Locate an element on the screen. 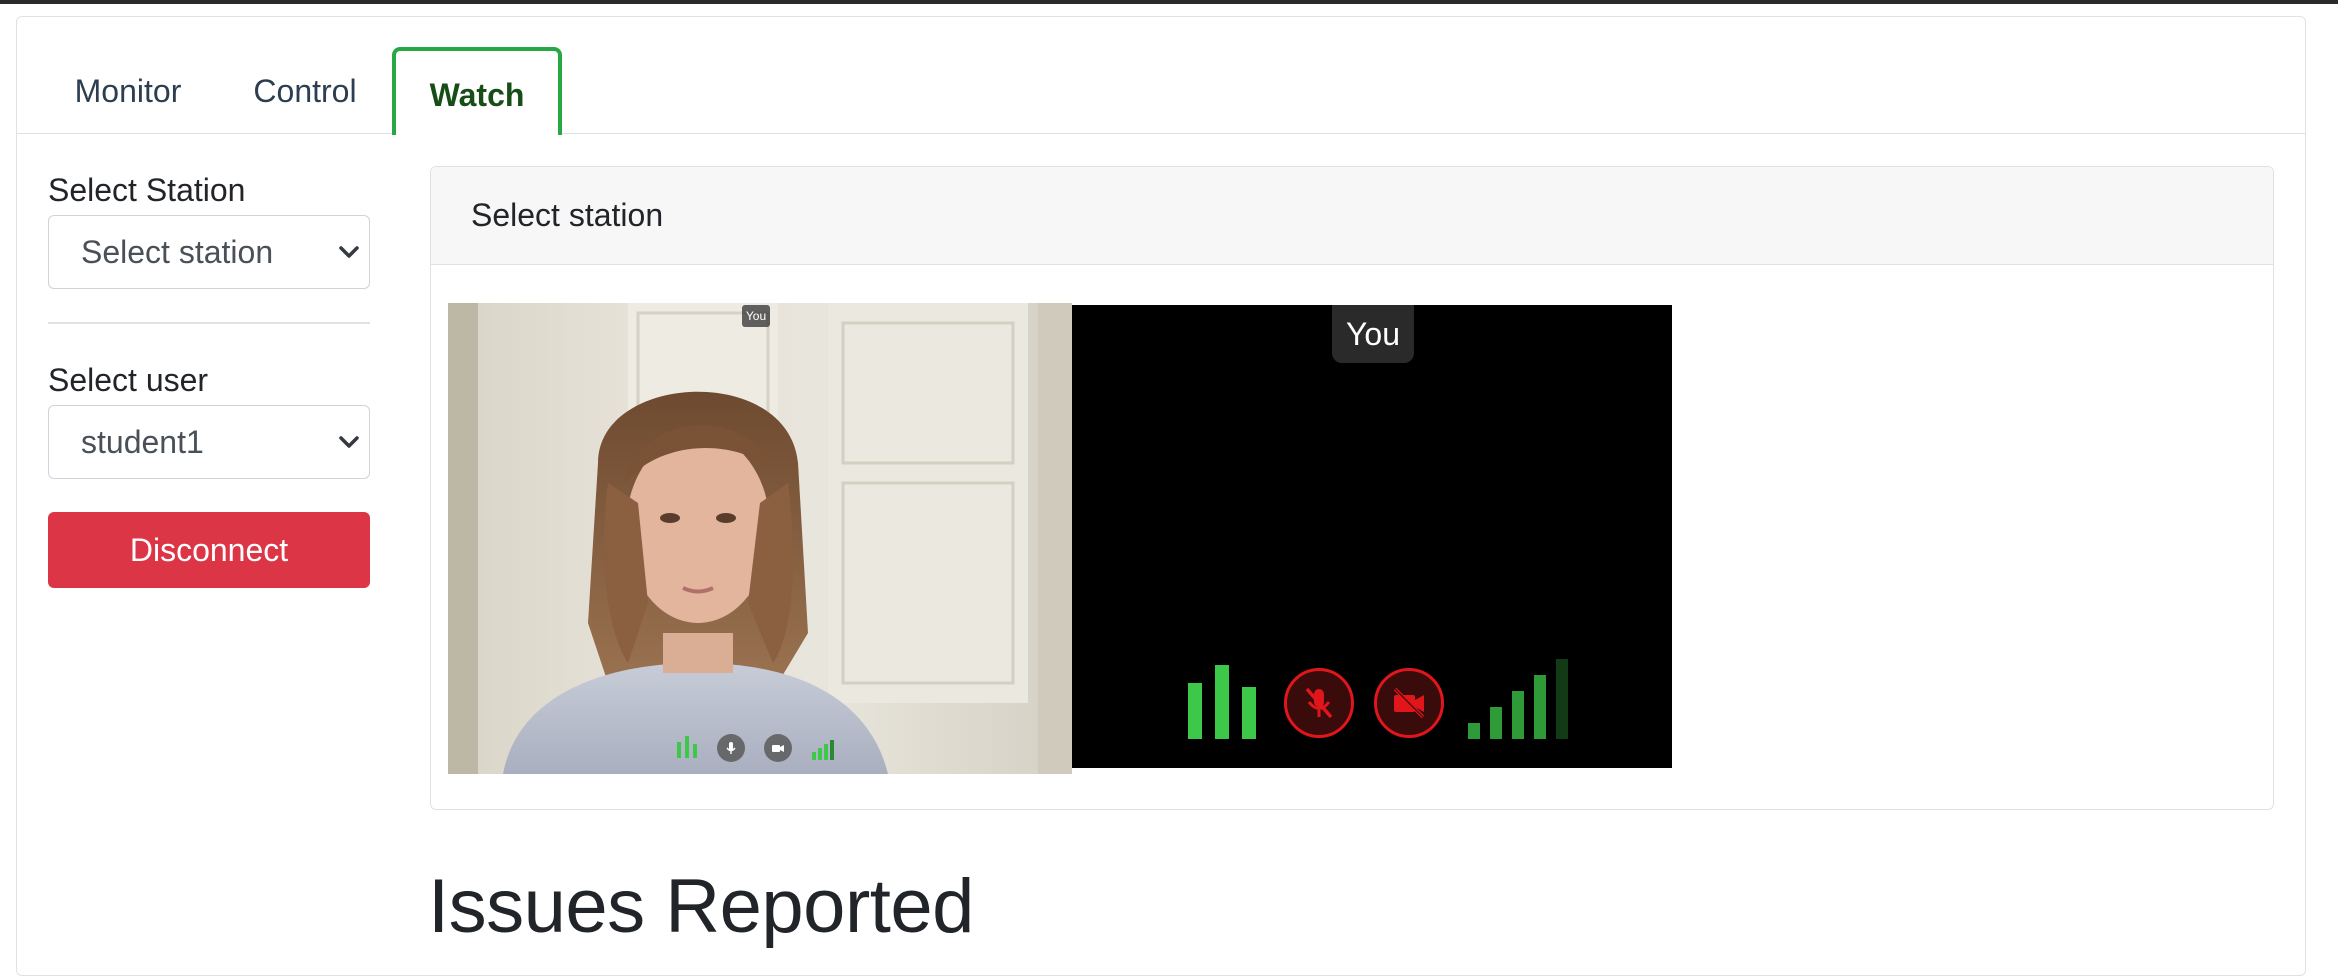  remote-video: You is located at coordinates (760, 538).